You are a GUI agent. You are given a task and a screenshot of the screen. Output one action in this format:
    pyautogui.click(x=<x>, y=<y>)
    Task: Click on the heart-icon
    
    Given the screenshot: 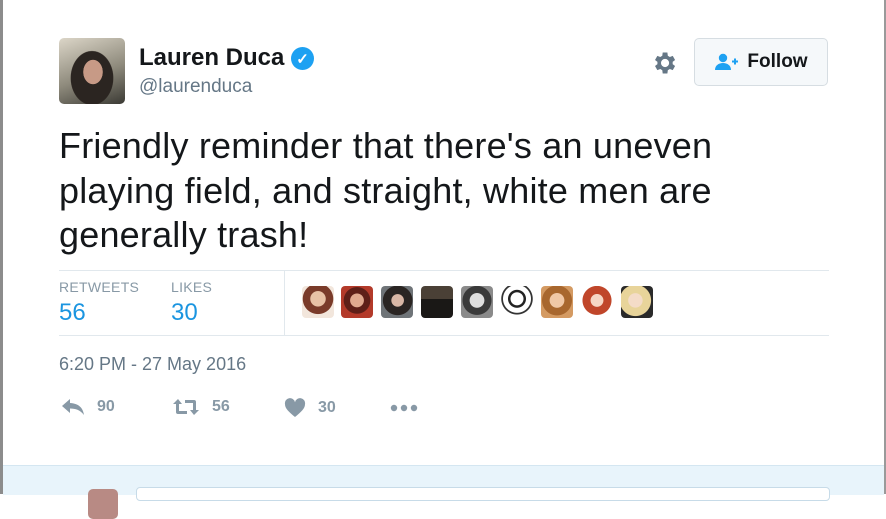 What is the action you would take?
    pyautogui.click(x=295, y=407)
    